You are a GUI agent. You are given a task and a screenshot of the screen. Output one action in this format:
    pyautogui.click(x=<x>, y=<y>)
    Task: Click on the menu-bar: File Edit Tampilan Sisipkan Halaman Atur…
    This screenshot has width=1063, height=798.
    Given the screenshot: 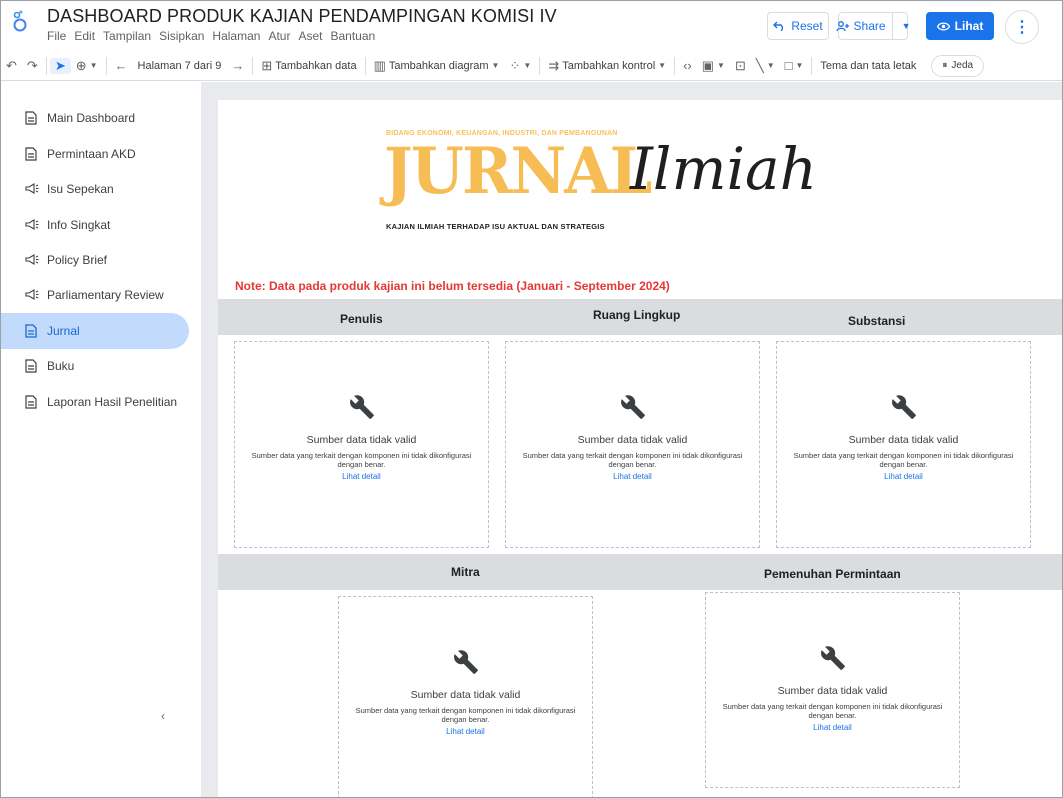 What is the action you would take?
    pyautogui.click(x=211, y=36)
    